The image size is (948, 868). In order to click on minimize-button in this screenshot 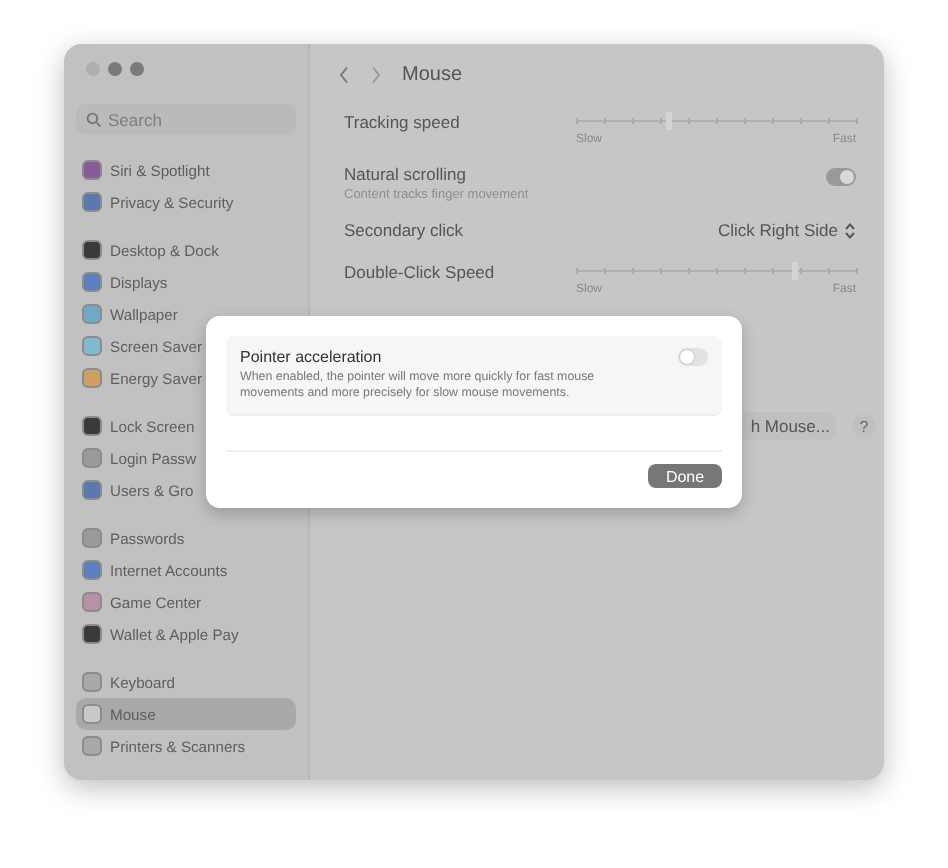, I will do `click(115, 69)`.